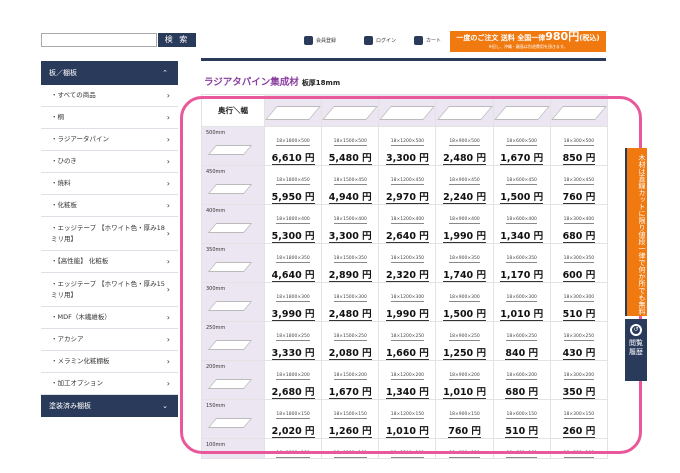  I want to click on sidebar-item: ・メラミン化粧棚板 ›, so click(109, 362).